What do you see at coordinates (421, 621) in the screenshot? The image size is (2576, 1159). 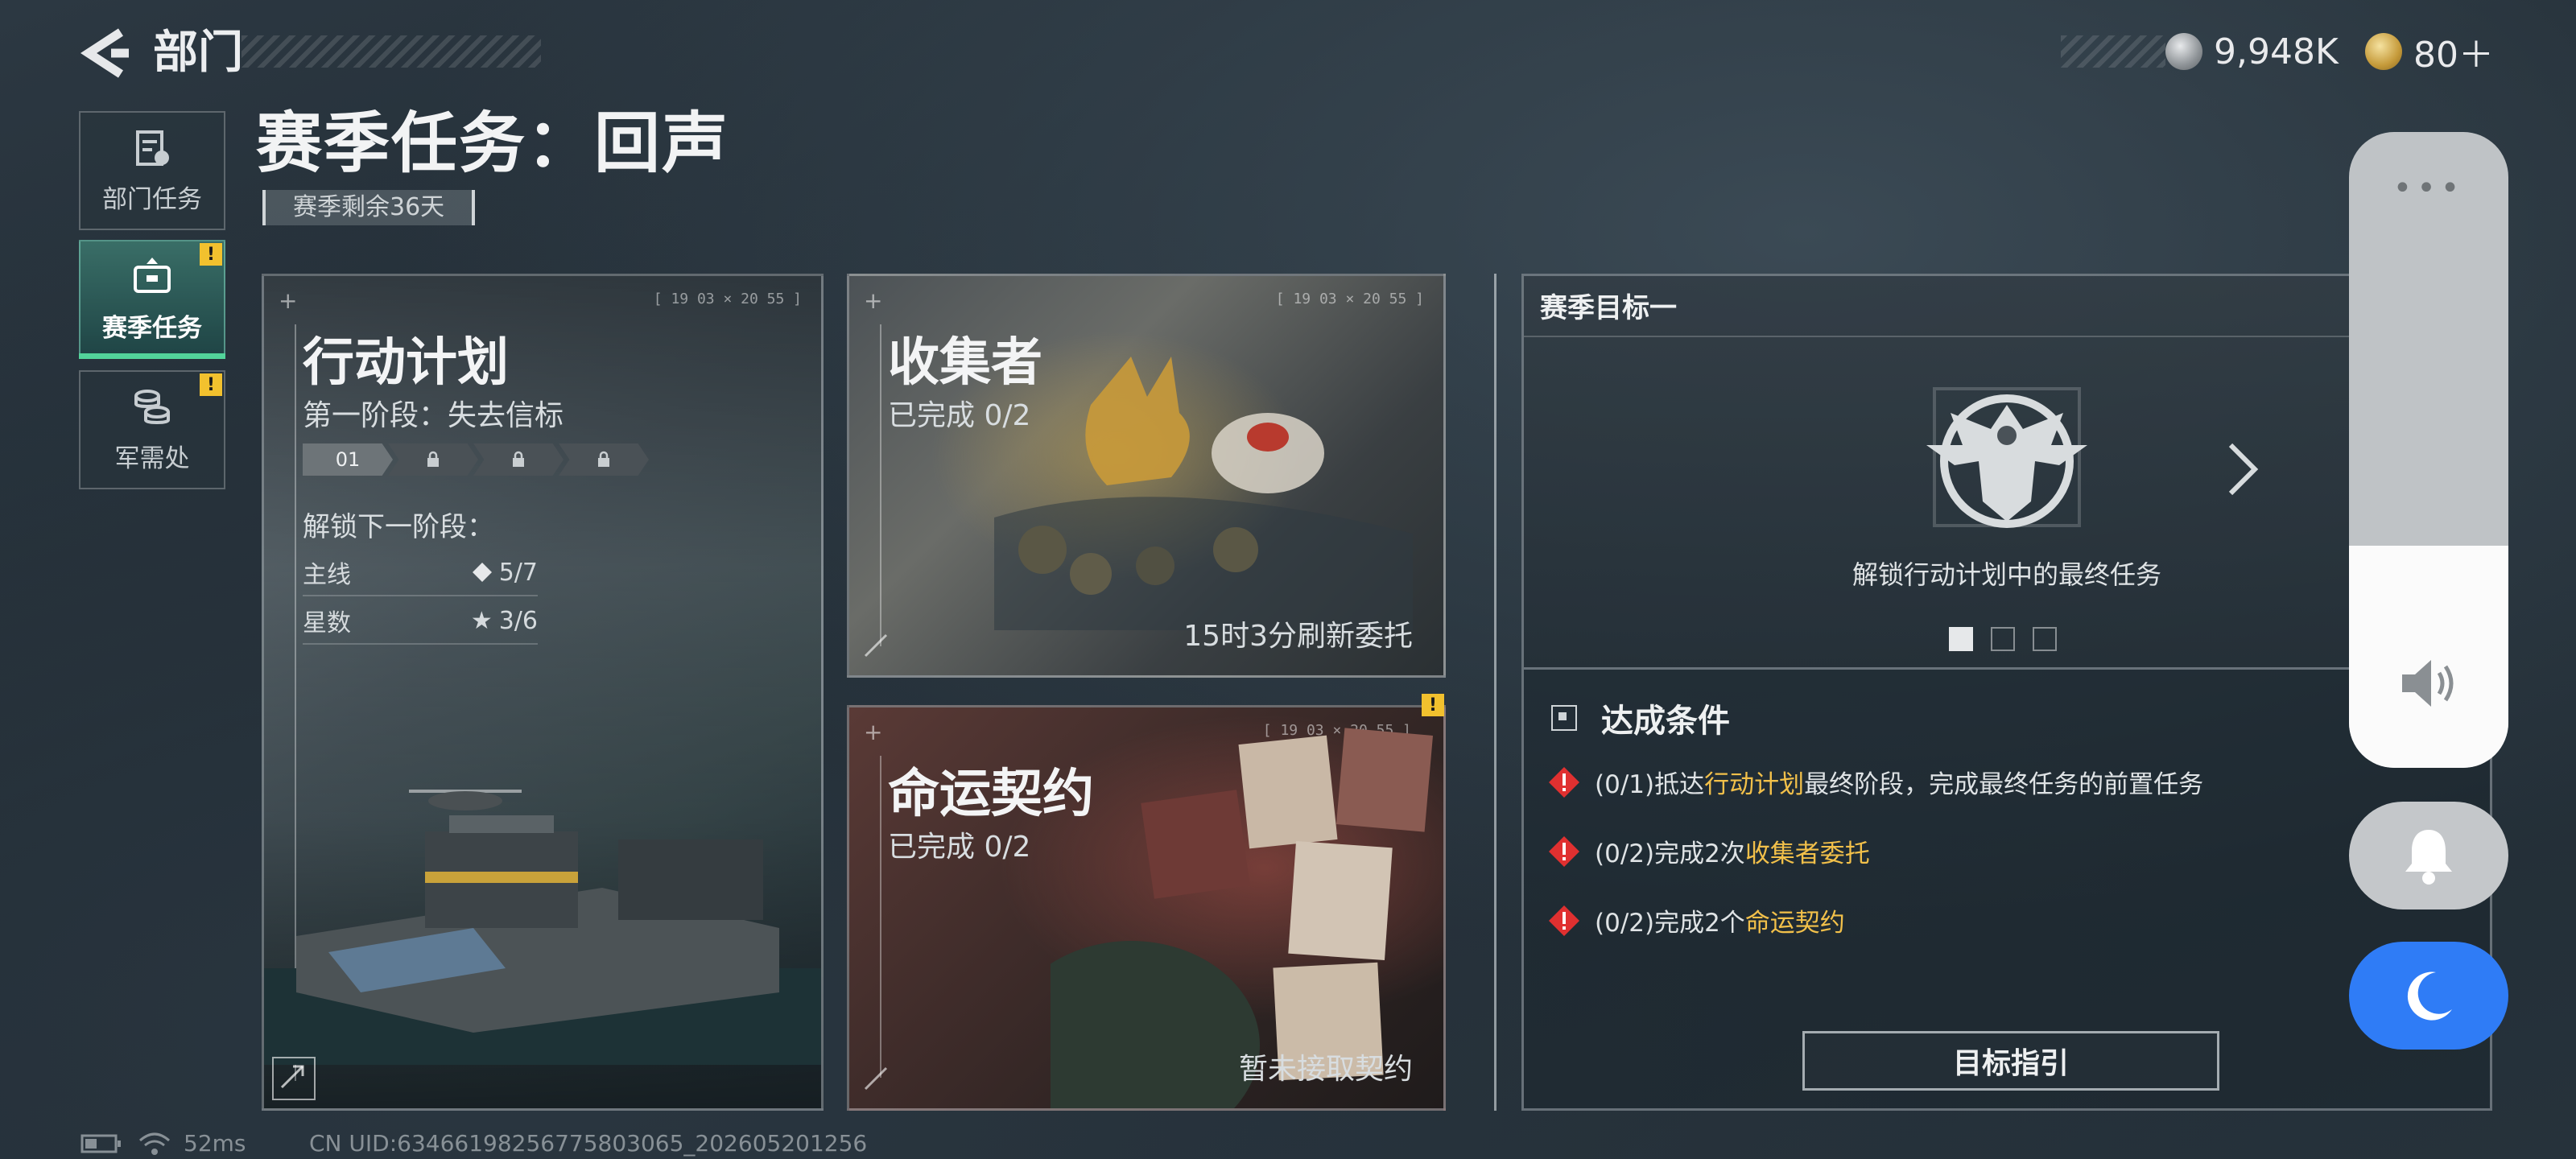 I see `star-progress: 星数 ★ 3/6` at bounding box center [421, 621].